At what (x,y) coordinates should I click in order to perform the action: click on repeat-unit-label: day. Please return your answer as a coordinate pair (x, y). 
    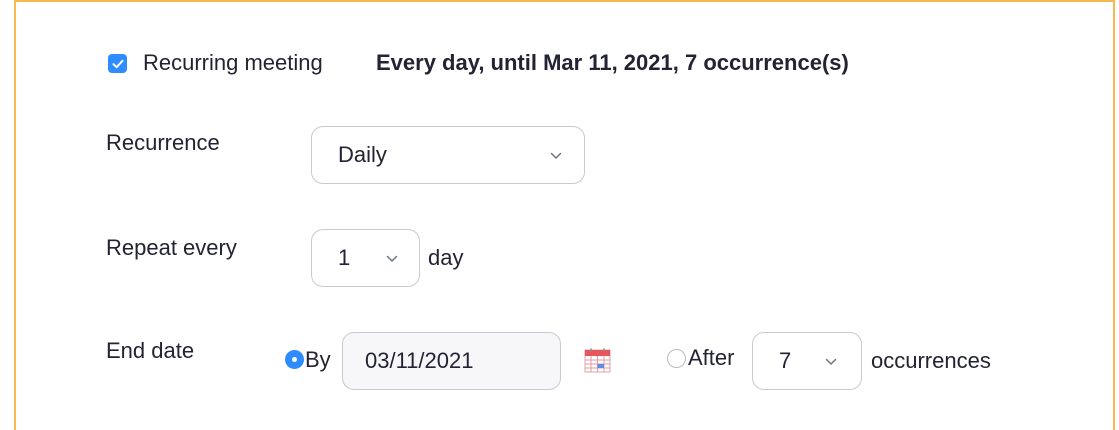
    Looking at the image, I should click on (446, 257).